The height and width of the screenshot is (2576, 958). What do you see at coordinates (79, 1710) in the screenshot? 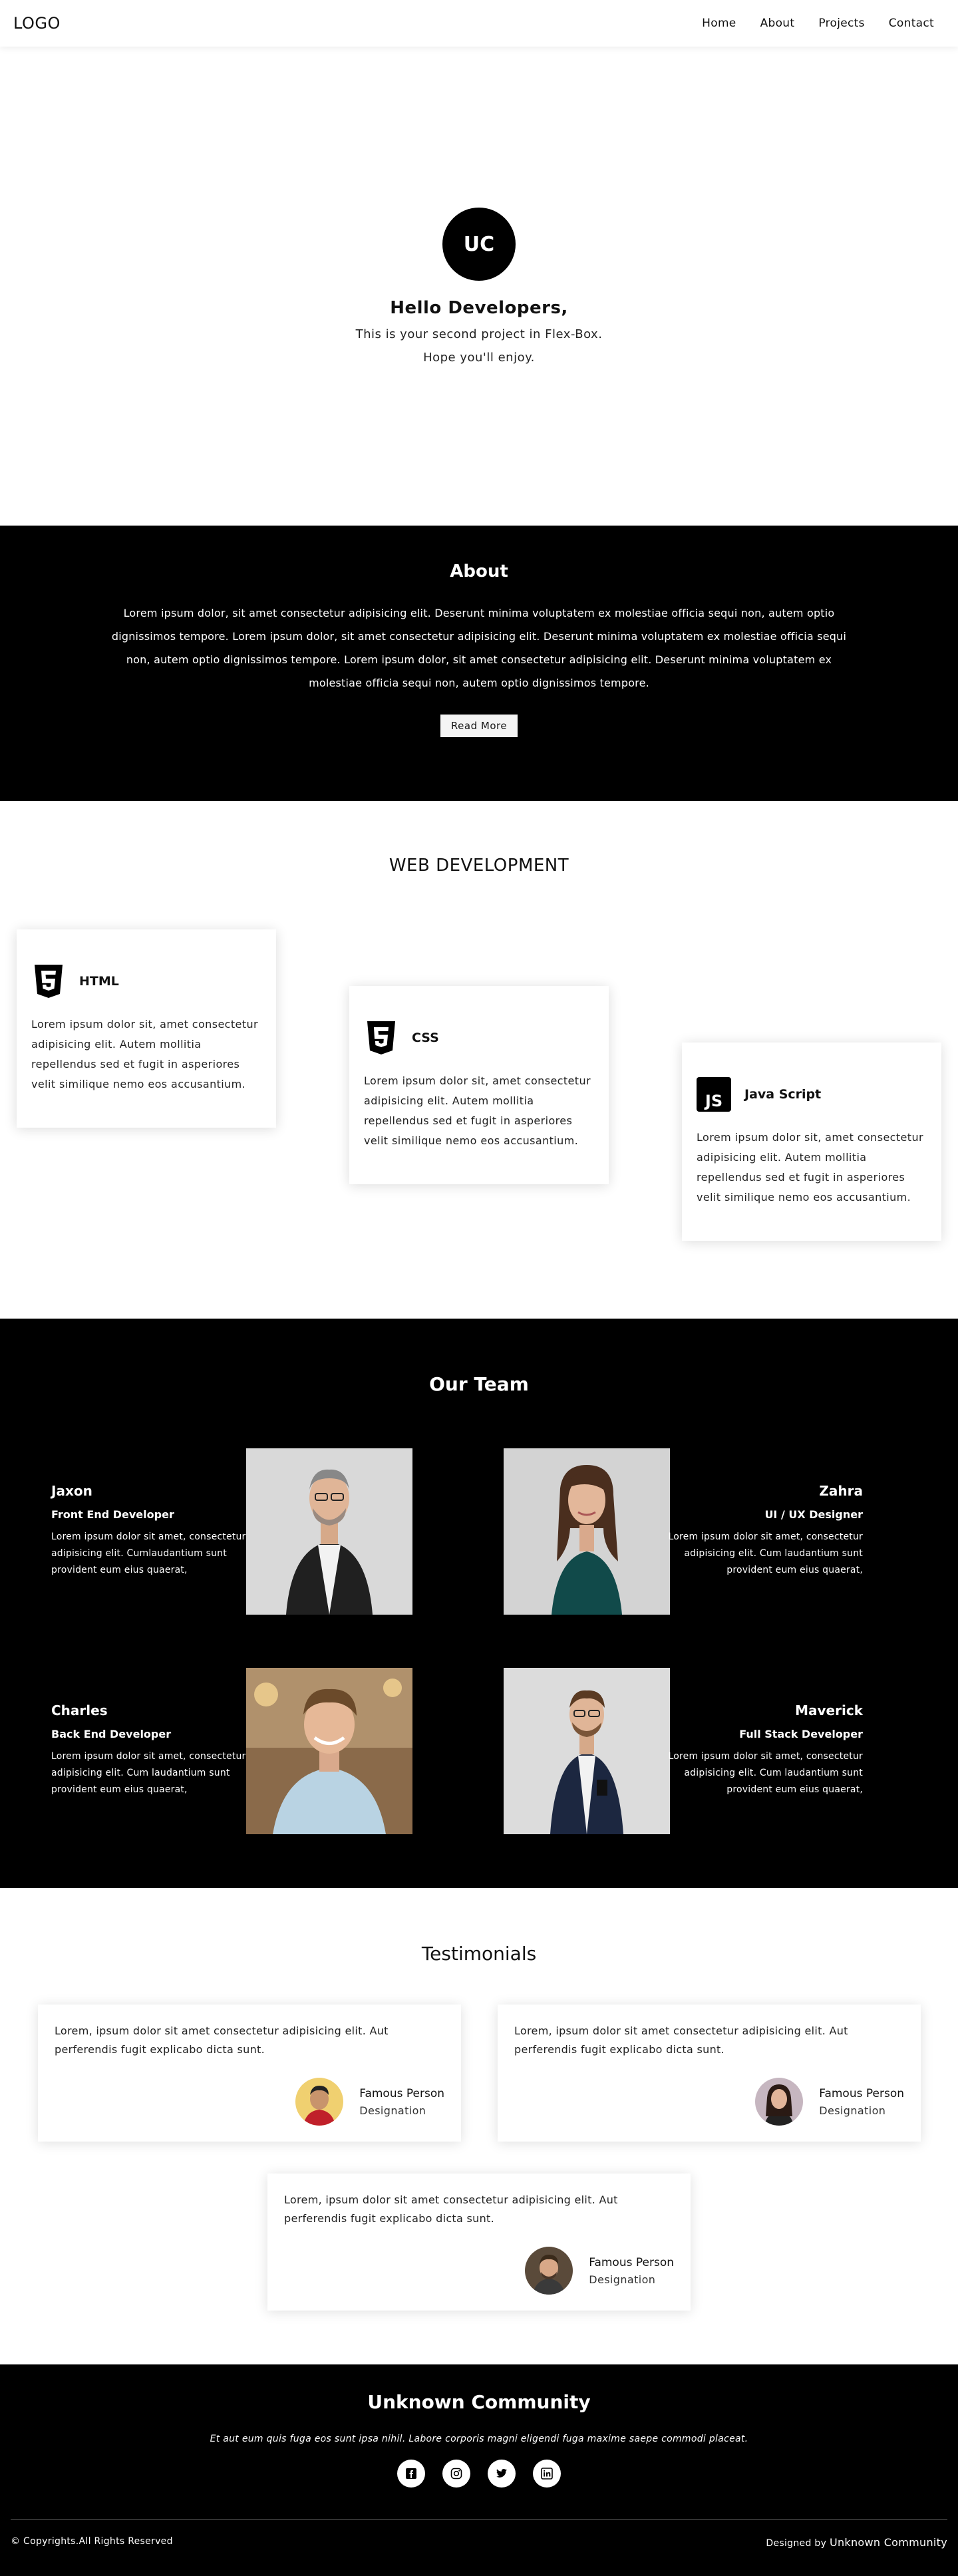
I see `member-name: Charles` at bounding box center [79, 1710].